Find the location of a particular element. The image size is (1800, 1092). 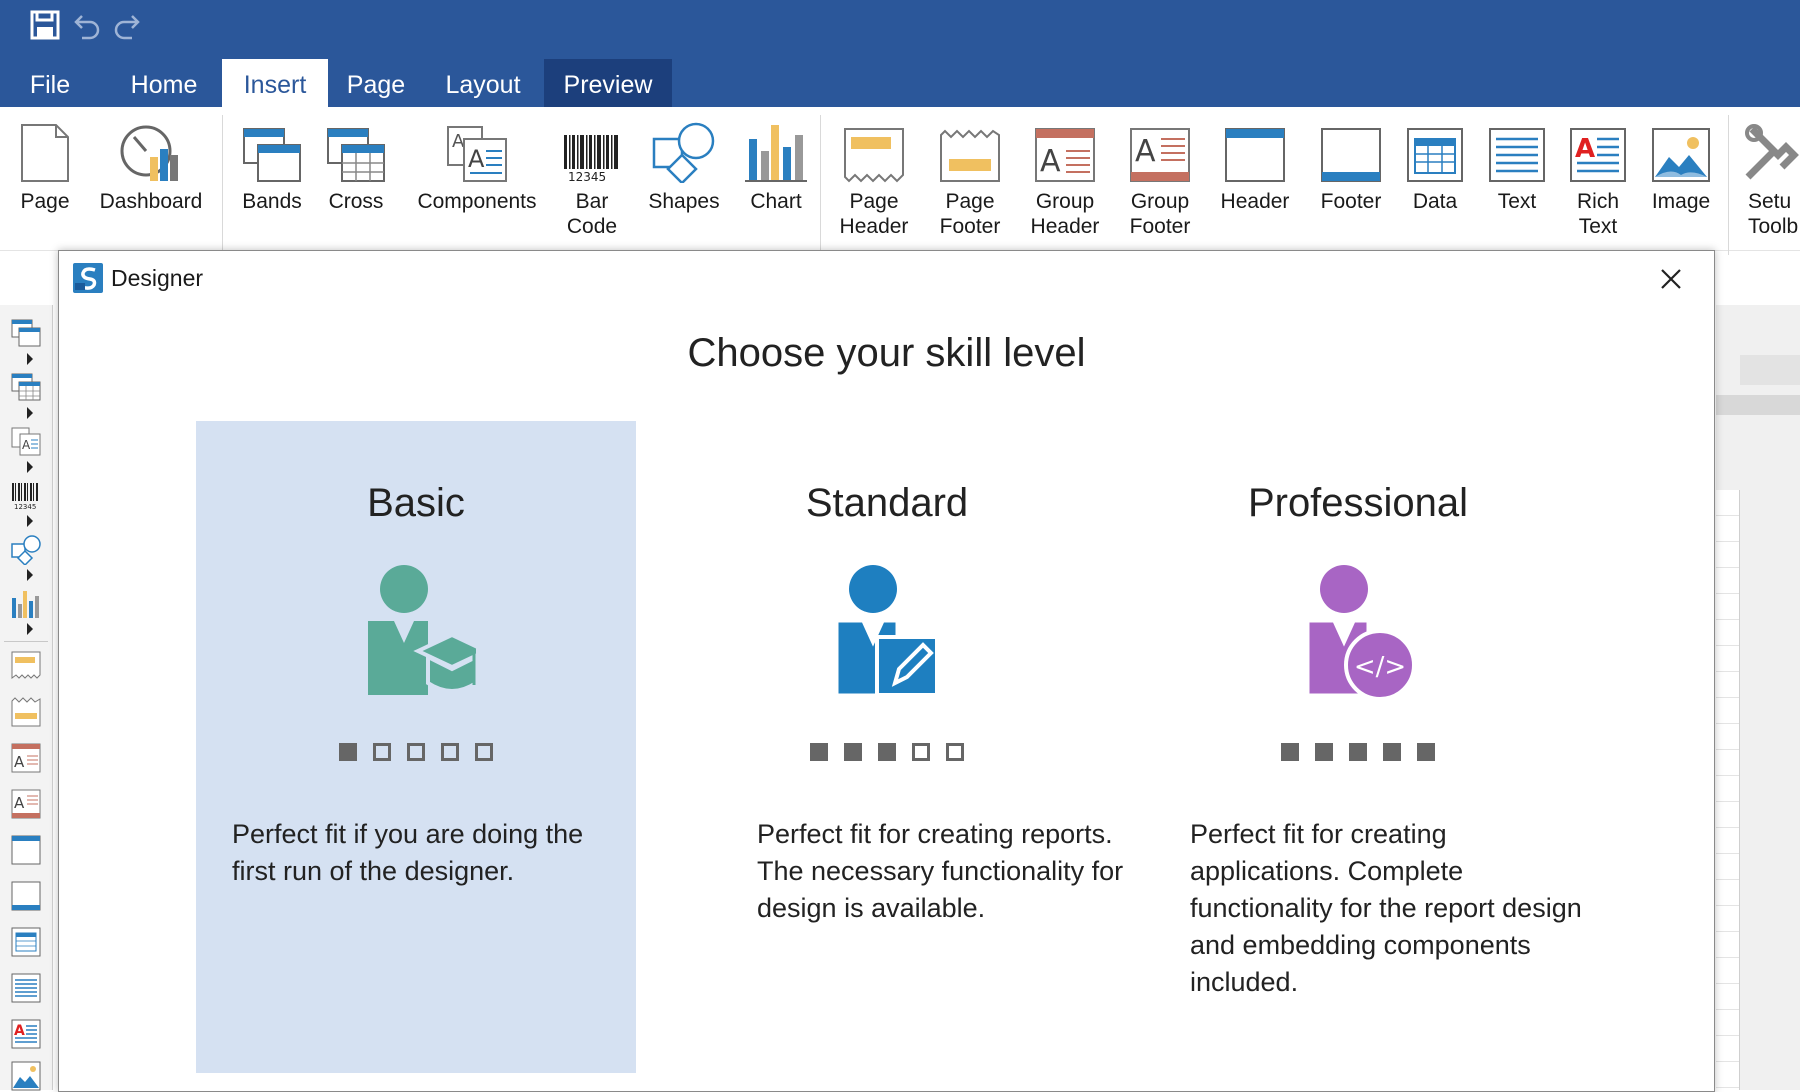

components-icon: AA is located at coordinates (477, 154).